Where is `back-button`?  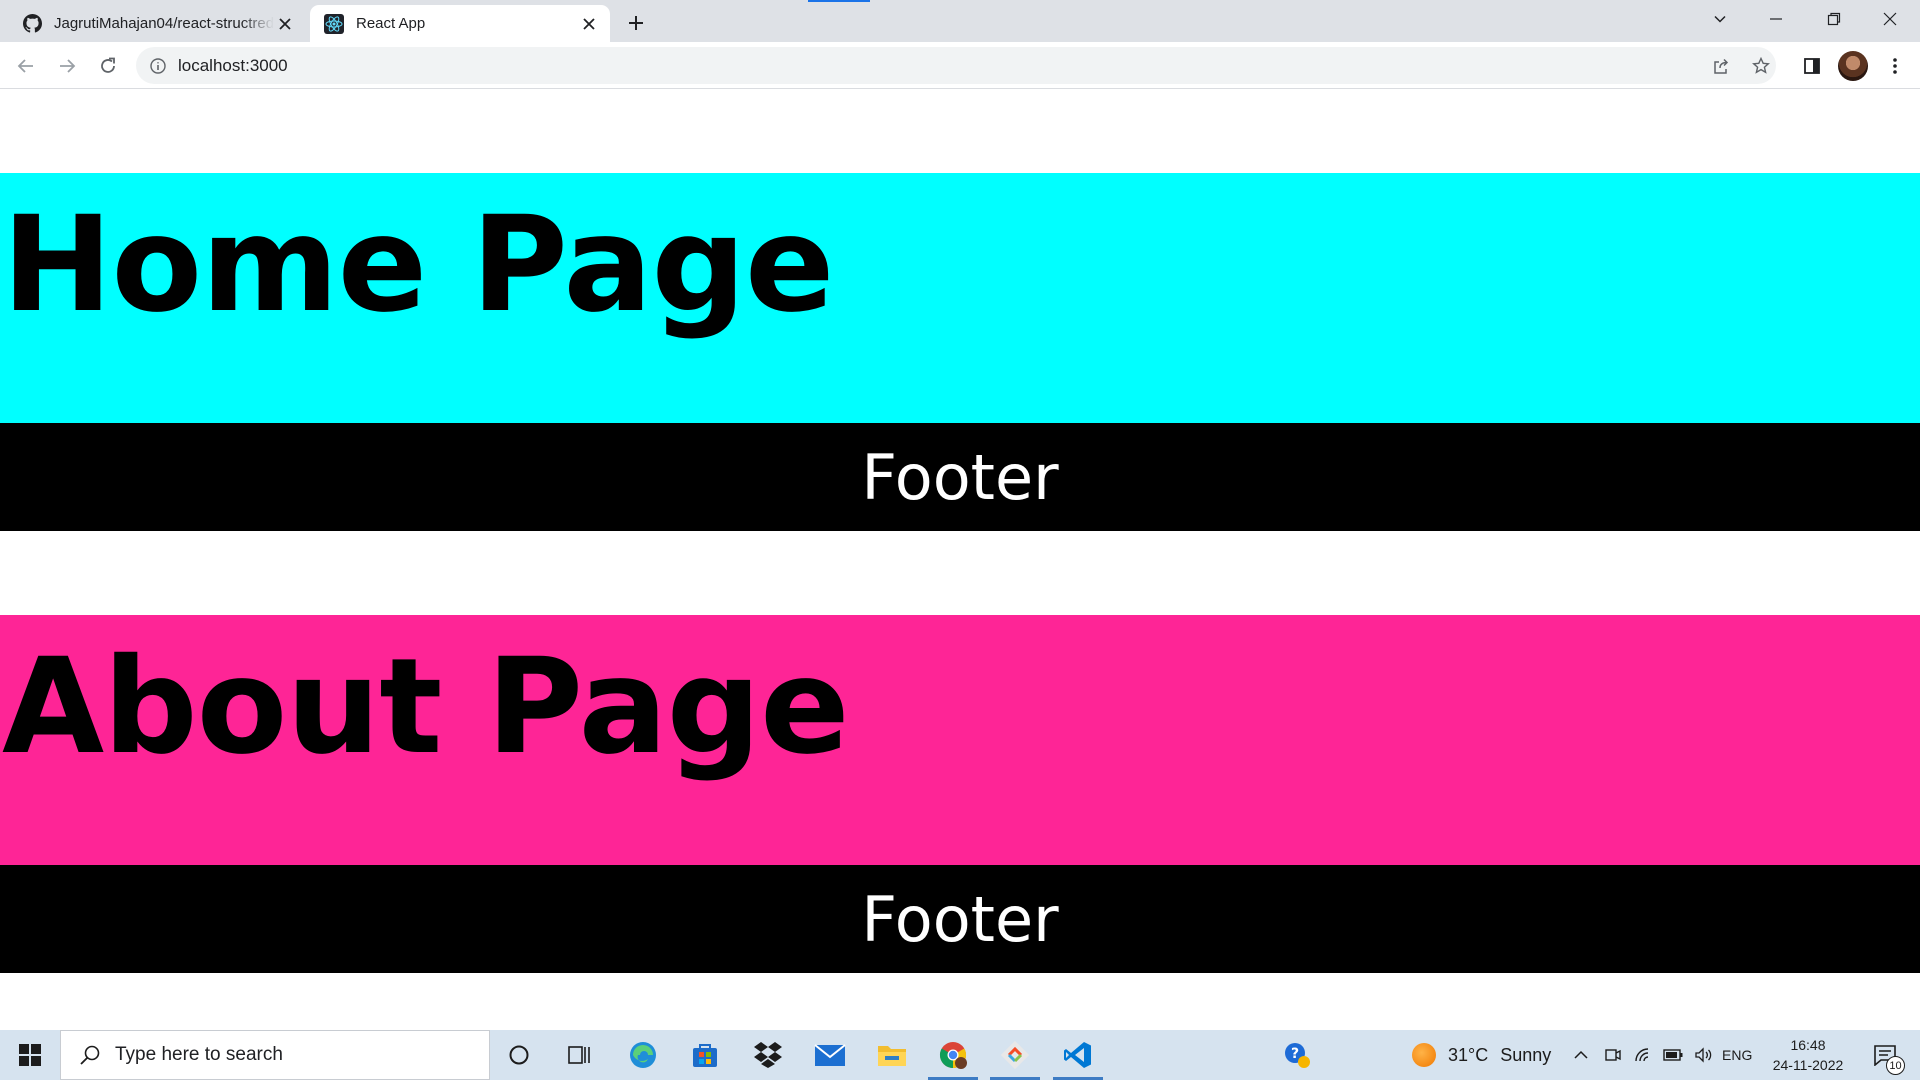 back-button is located at coordinates (26, 66).